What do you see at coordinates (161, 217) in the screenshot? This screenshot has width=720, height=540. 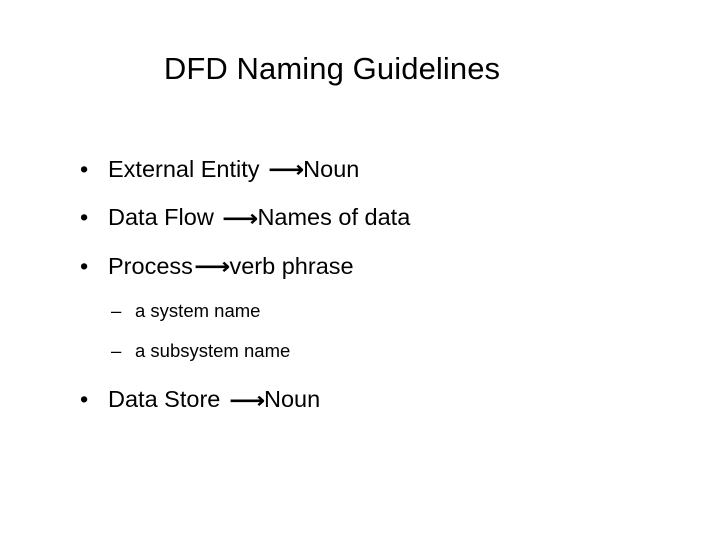 I see `list-item-label: Data Flow` at bounding box center [161, 217].